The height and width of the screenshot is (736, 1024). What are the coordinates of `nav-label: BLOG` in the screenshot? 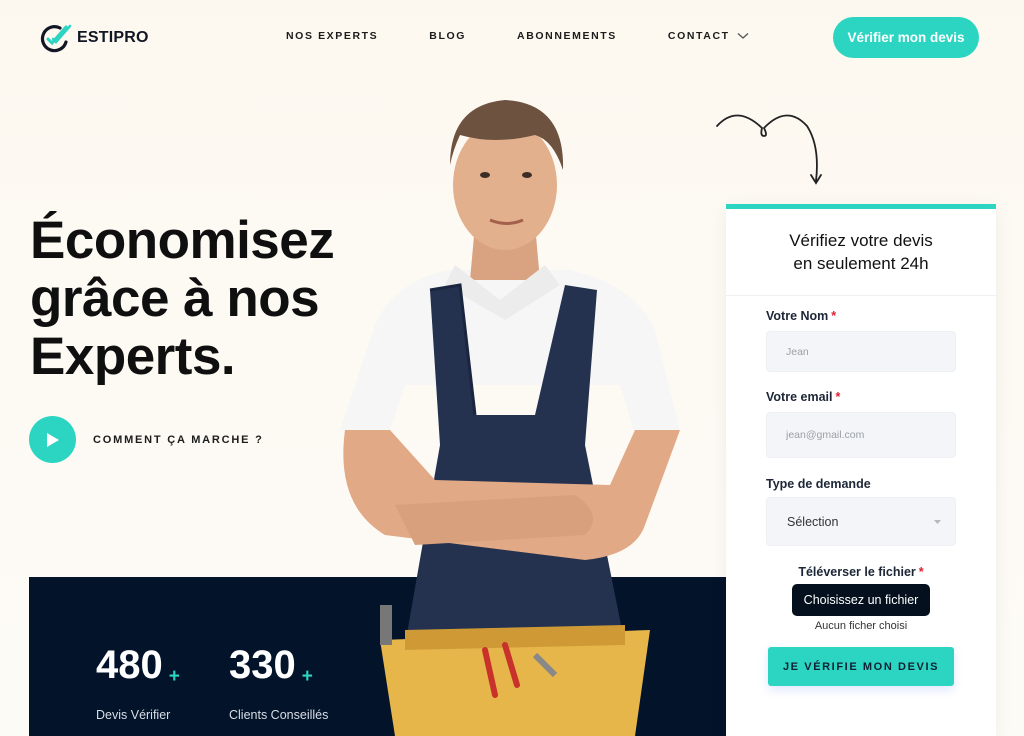 It's located at (448, 36).